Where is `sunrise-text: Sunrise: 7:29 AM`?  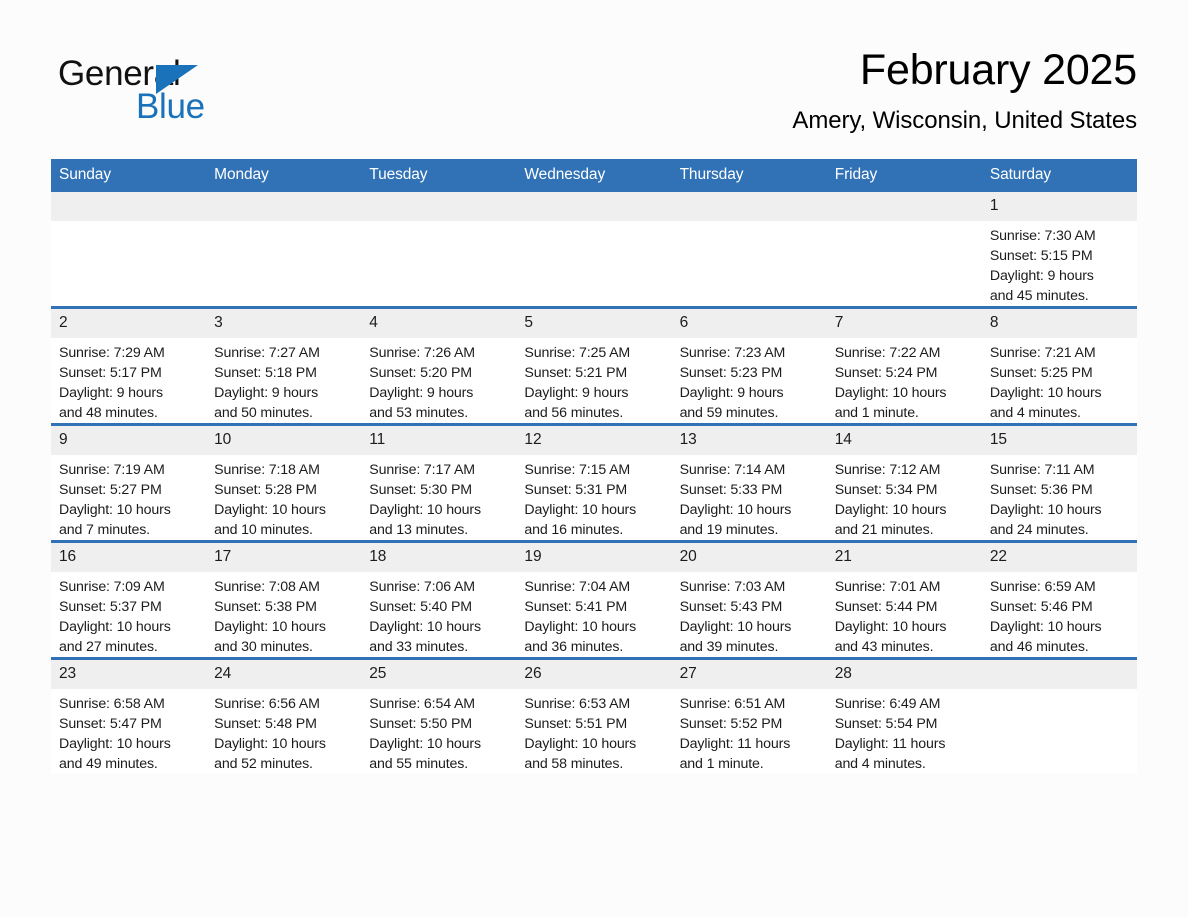 sunrise-text: Sunrise: 7:29 AM is located at coordinates (112, 353).